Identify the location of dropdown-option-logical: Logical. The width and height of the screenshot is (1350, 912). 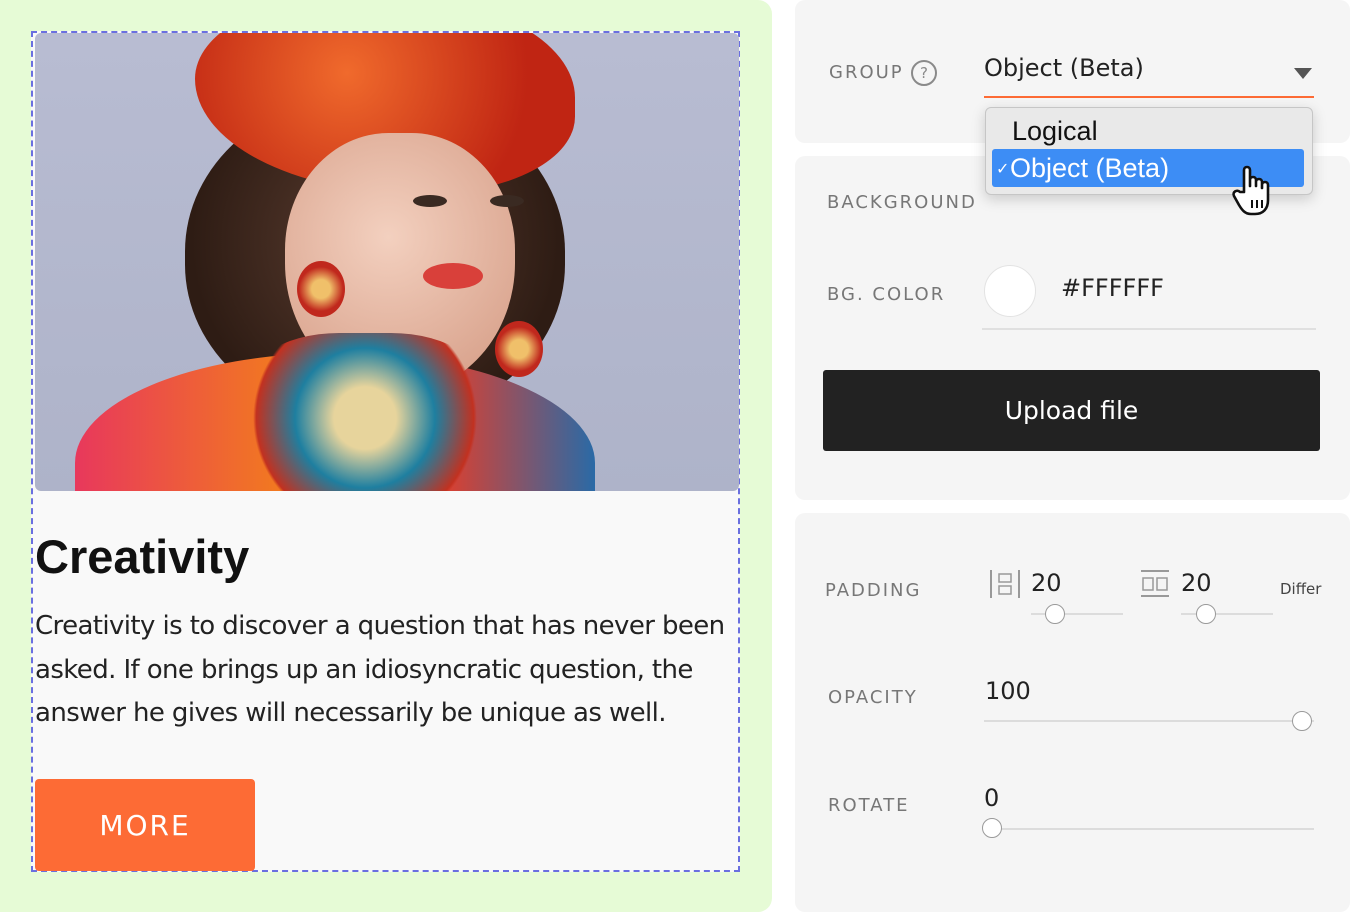
(1148, 130).